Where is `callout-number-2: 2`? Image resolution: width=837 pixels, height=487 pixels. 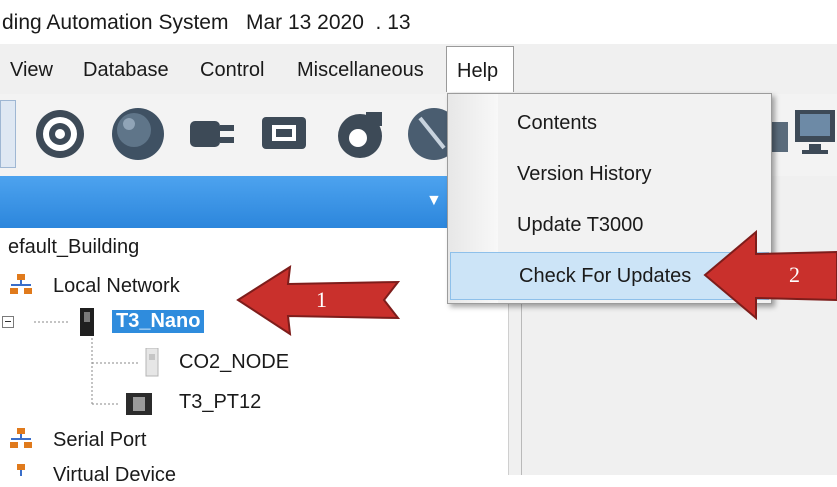 callout-number-2: 2 is located at coordinates (794, 274).